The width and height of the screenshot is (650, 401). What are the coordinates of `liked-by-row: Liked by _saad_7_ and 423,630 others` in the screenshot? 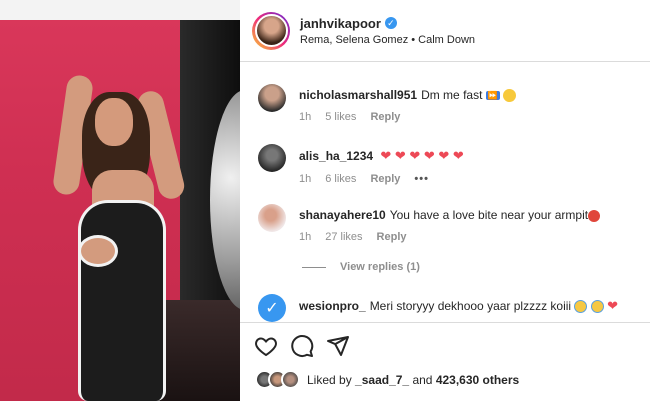 It's located at (387, 380).